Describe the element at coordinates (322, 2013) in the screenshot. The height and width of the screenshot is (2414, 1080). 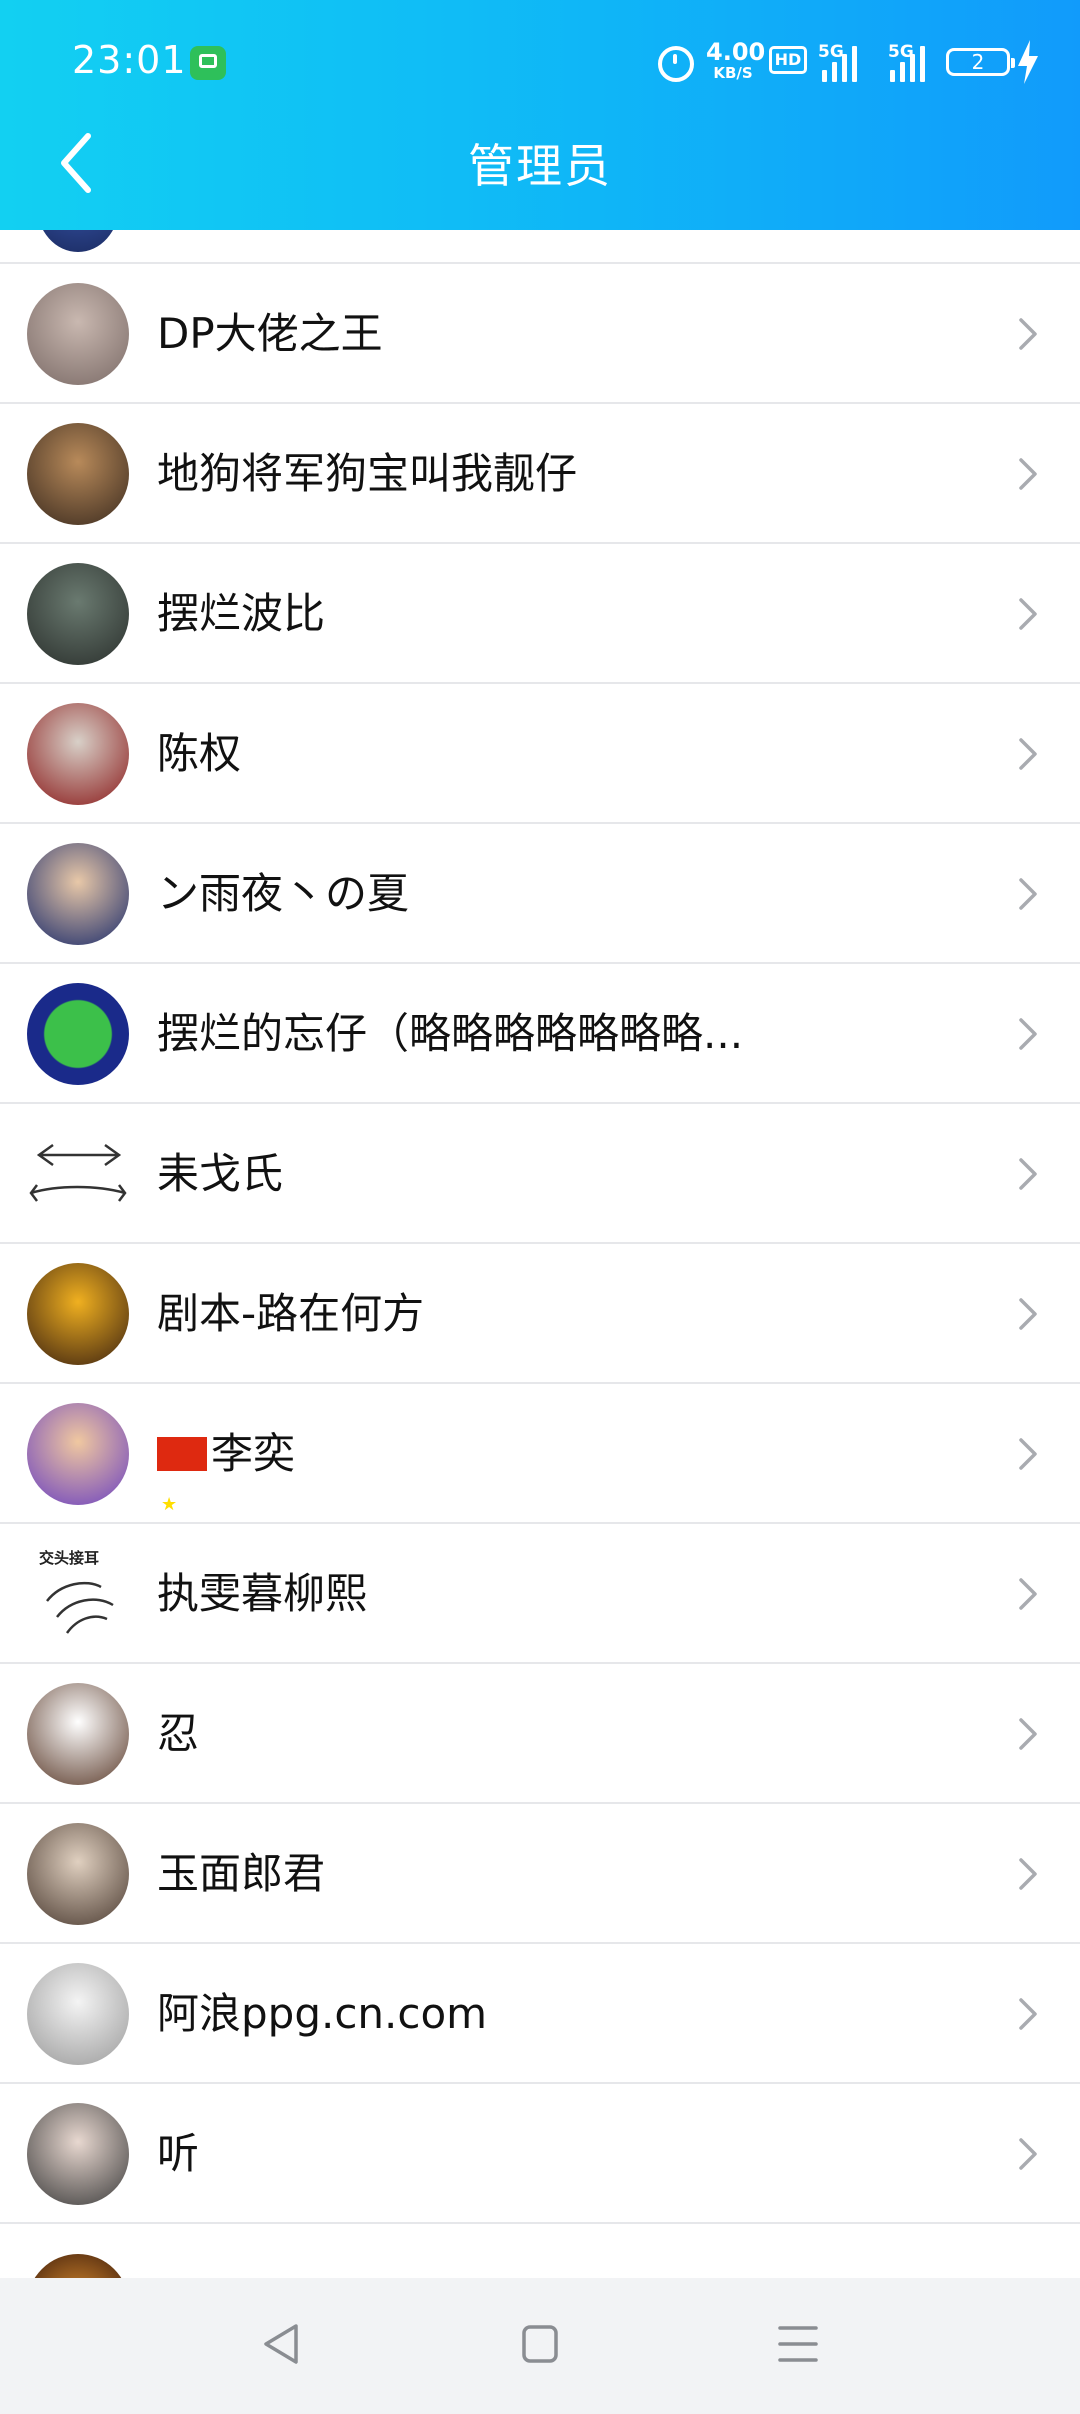
I see `member-name: 阿浪ppg.cn.com` at that location.